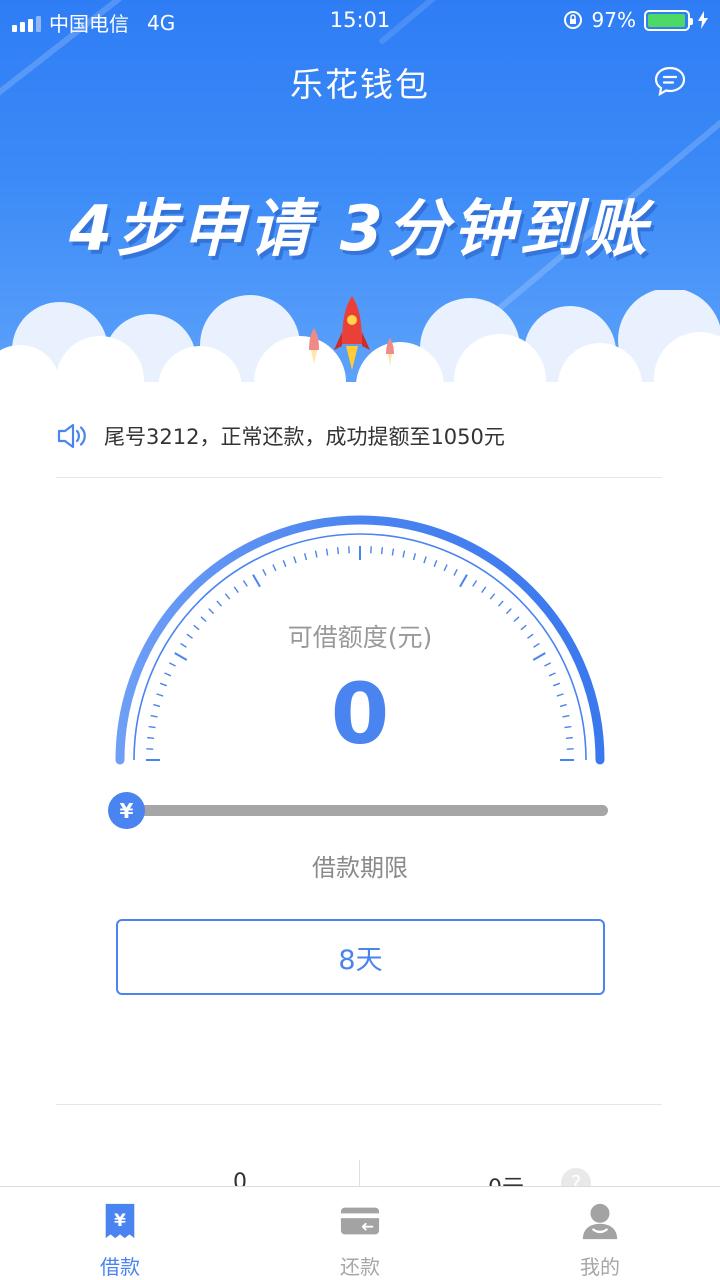 This screenshot has width=720, height=1280. What do you see at coordinates (600, 1267) in the screenshot?
I see `tab-label: 我的` at bounding box center [600, 1267].